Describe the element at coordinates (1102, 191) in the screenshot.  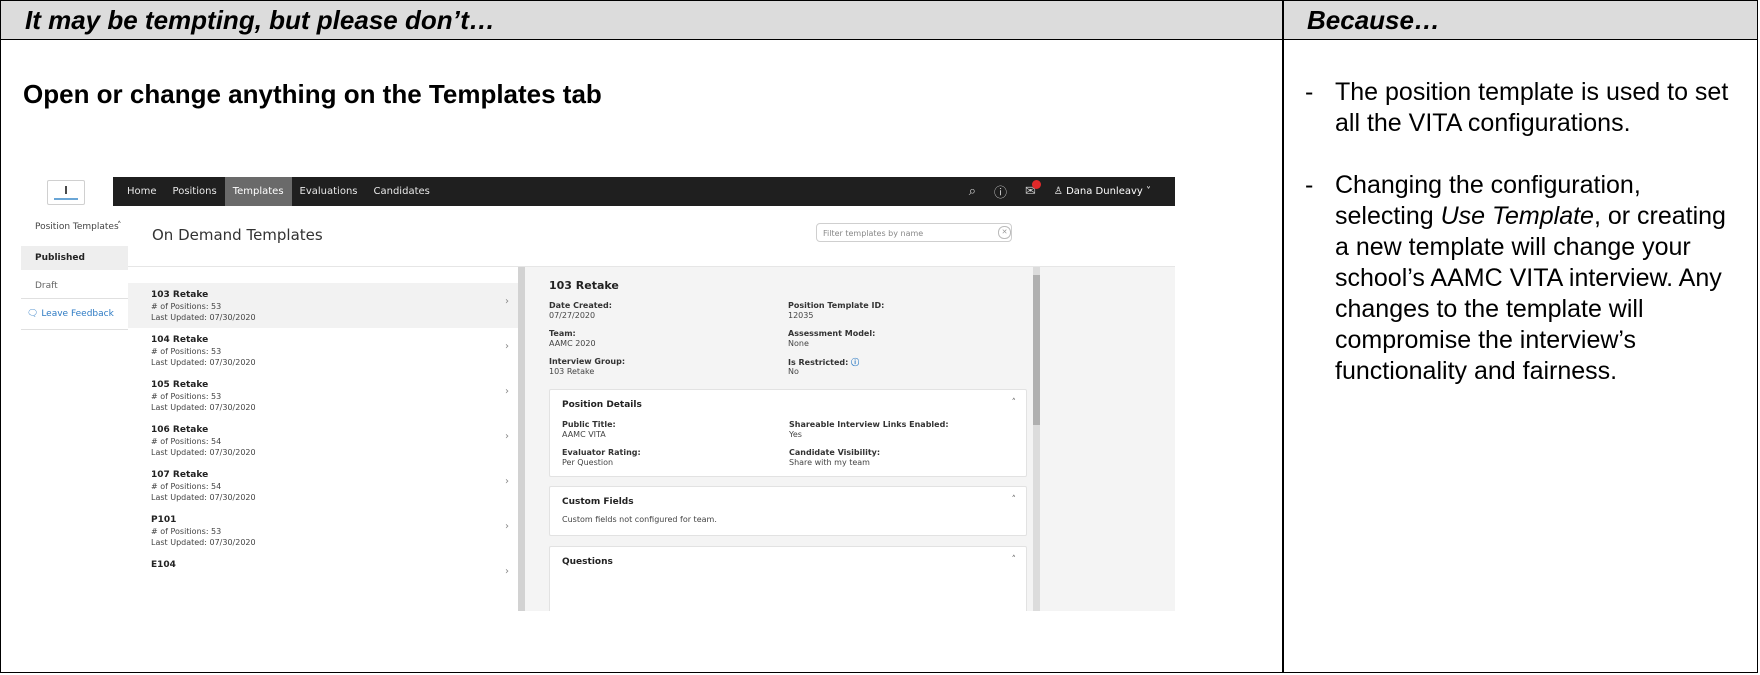
I see `user-menu: ♙ Dana Dunleavy ˅` at that location.